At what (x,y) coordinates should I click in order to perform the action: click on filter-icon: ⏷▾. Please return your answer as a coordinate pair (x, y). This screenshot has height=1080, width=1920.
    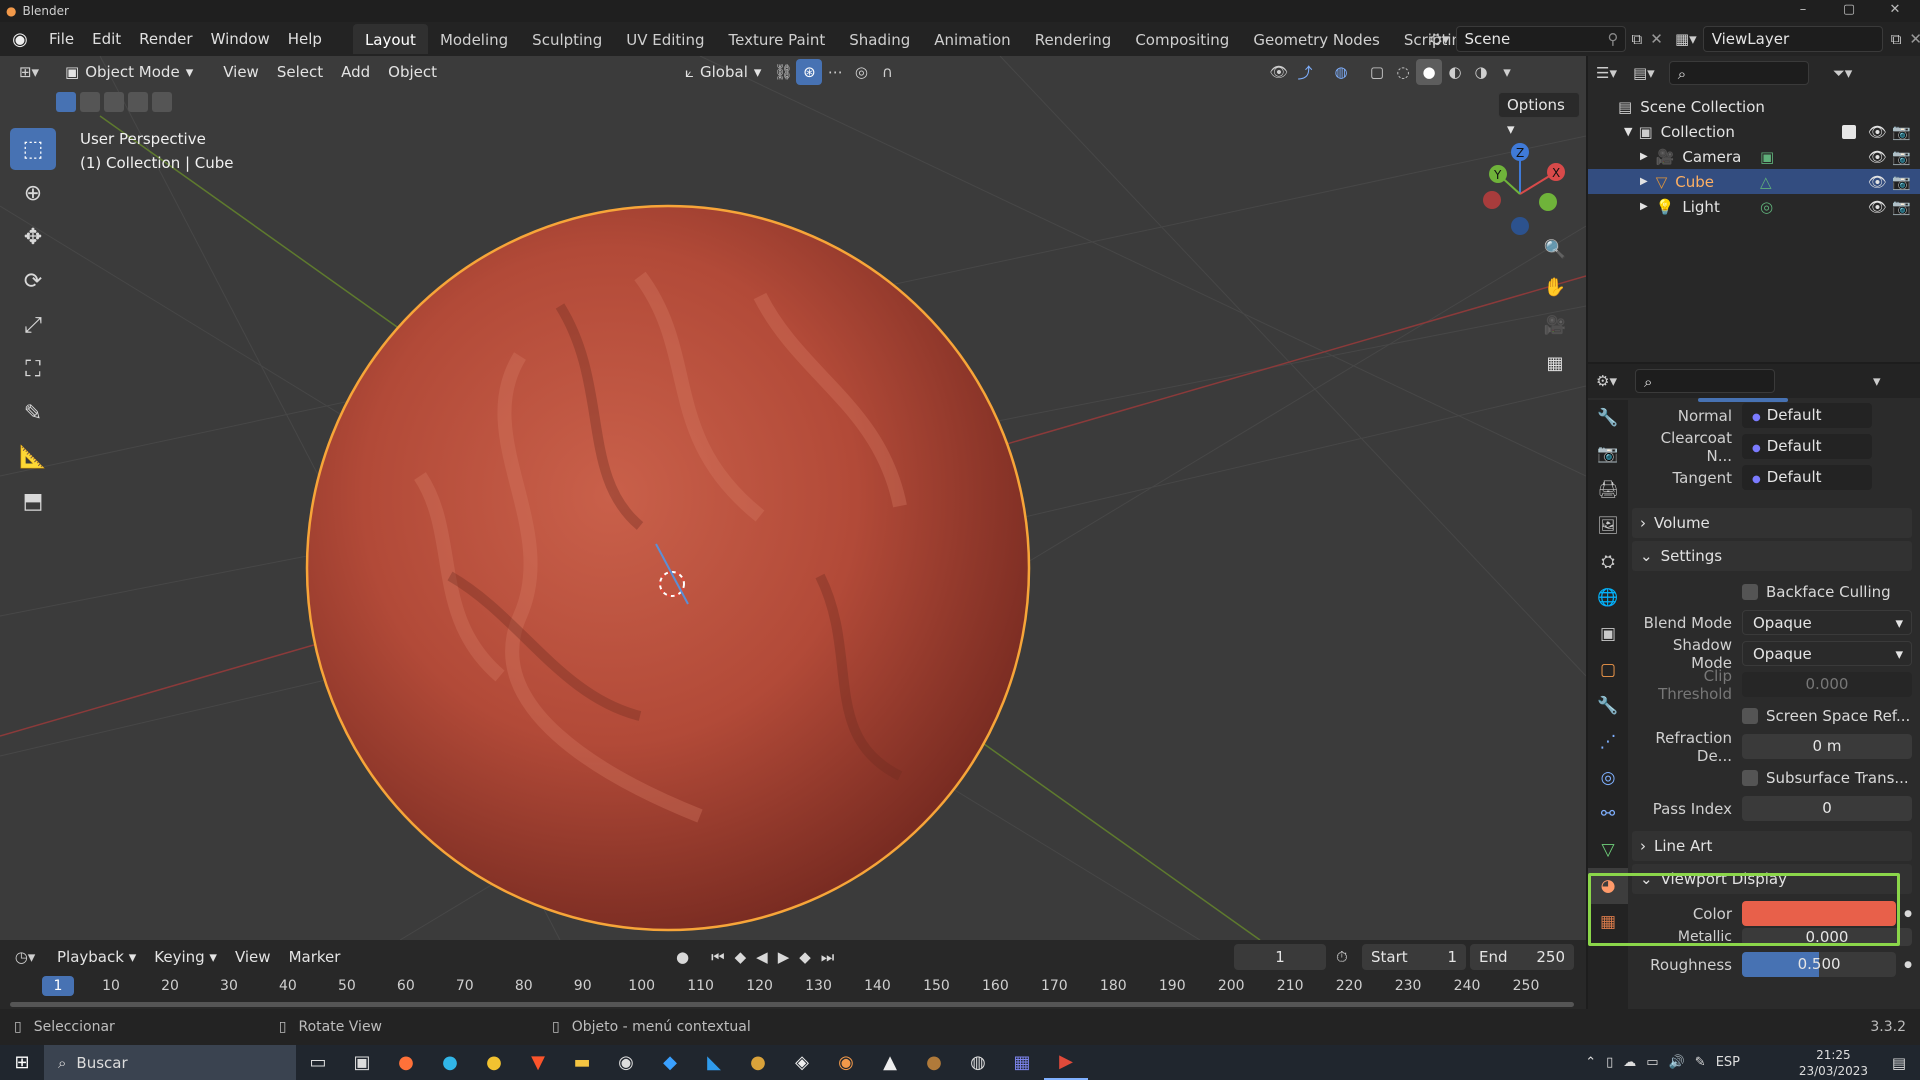
    Looking at the image, I should click on (1843, 73).